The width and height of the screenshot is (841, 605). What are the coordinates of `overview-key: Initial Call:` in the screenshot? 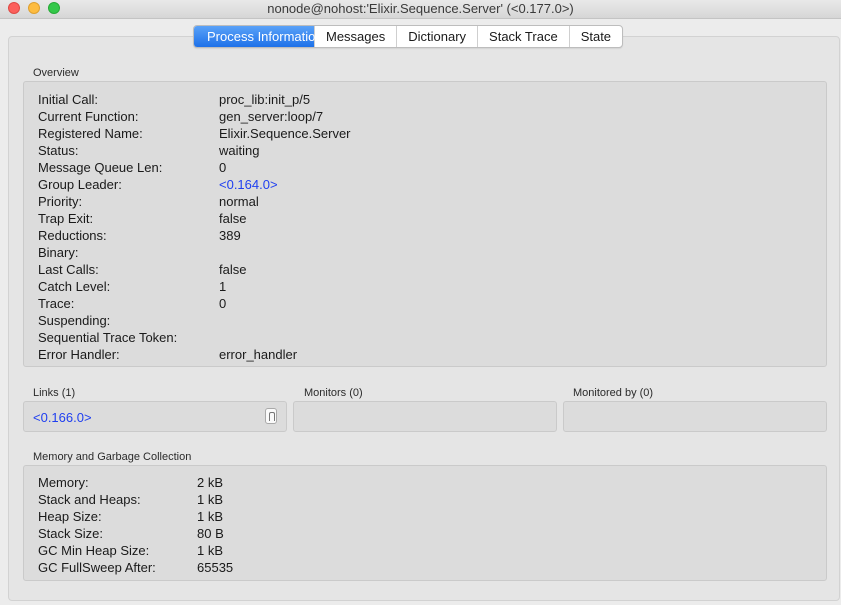 It's located at (68, 99).